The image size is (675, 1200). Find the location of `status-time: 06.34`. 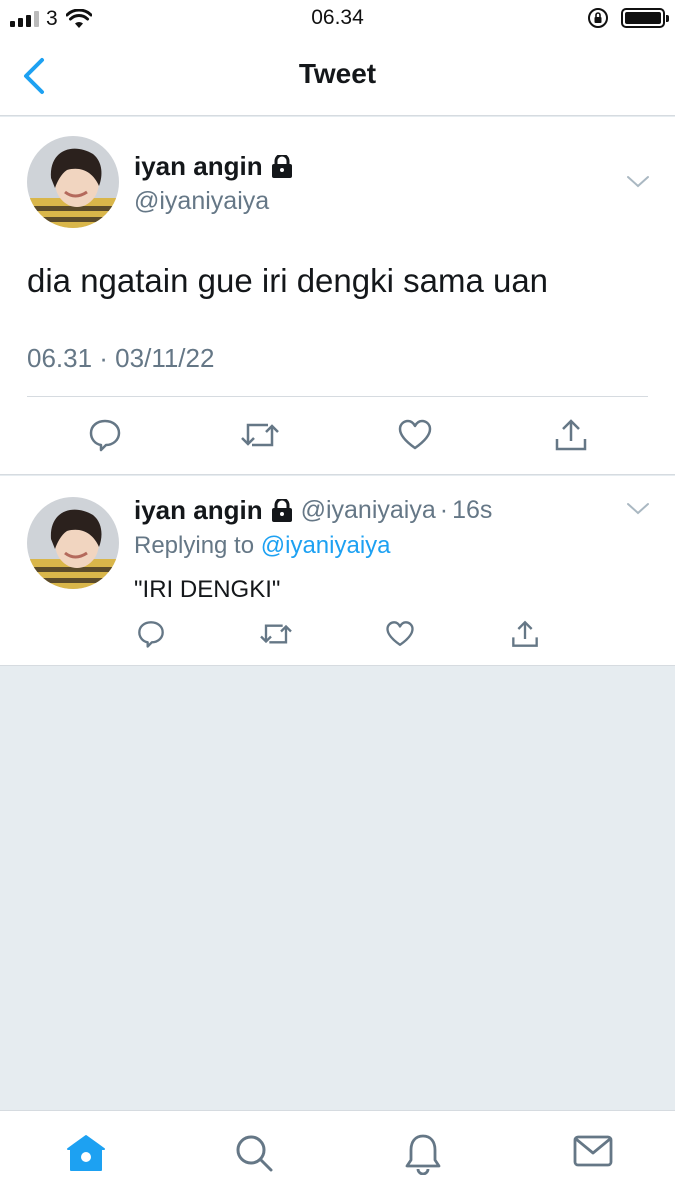

status-time: 06.34 is located at coordinates (337, 17).